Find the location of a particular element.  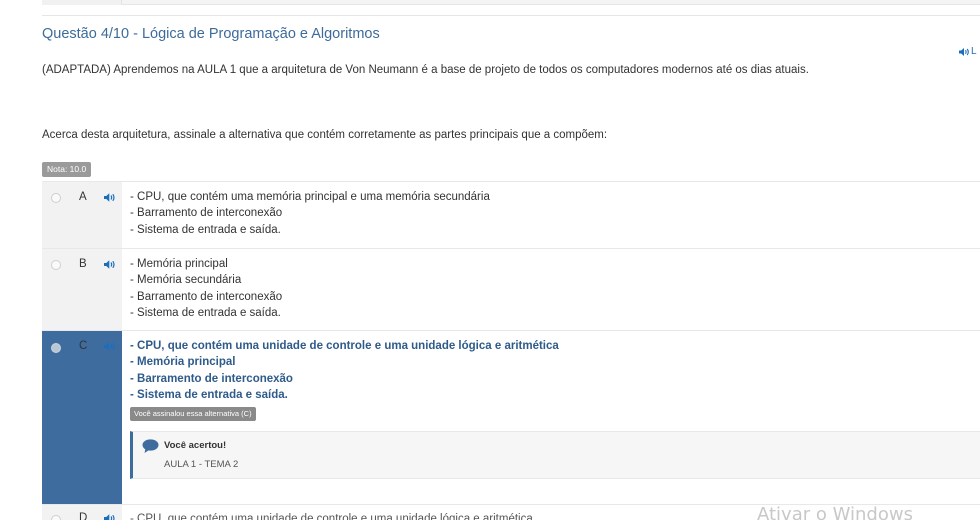

option-c-column is located at coordinates (82, 417).